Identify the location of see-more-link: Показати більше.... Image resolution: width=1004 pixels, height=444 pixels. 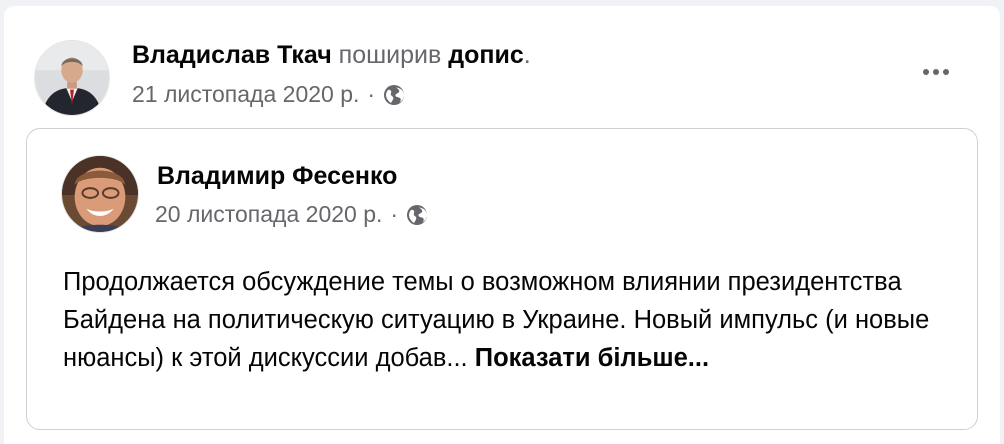
(592, 358).